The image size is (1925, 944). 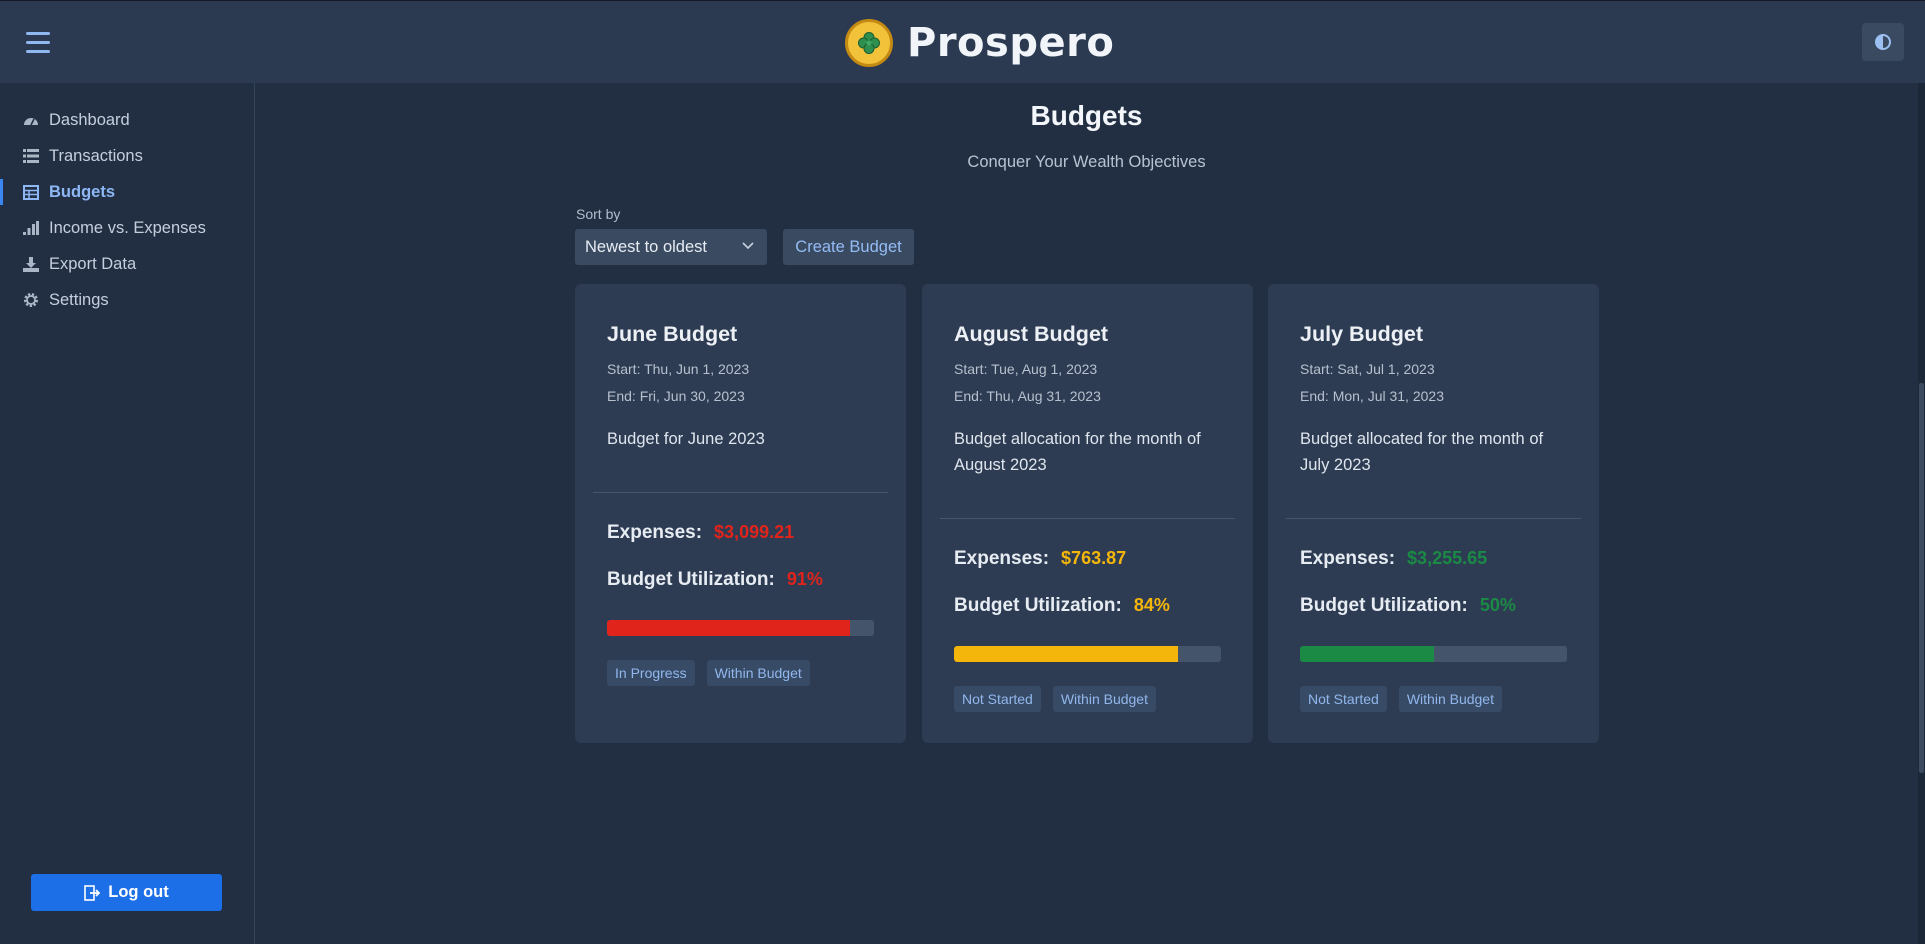 What do you see at coordinates (1027, 396) in the screenshot?
I see `budget-end-date: End: Thu, Aug 31, 2023` at bounding box center [1027, 396].